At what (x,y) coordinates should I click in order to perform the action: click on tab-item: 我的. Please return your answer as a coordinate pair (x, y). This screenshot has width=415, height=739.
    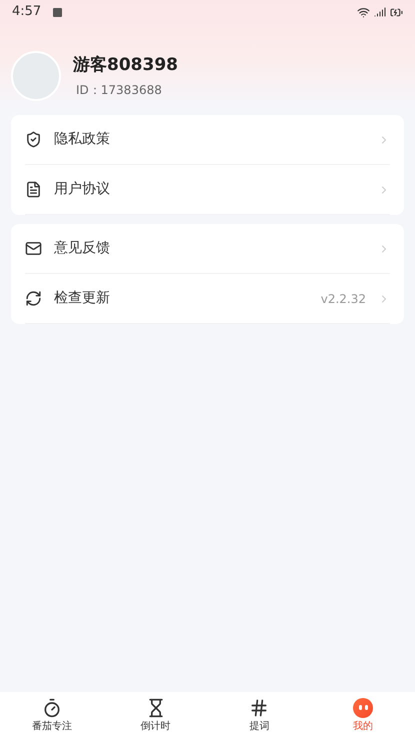
    Looking at the image, I should click on (363, 715).